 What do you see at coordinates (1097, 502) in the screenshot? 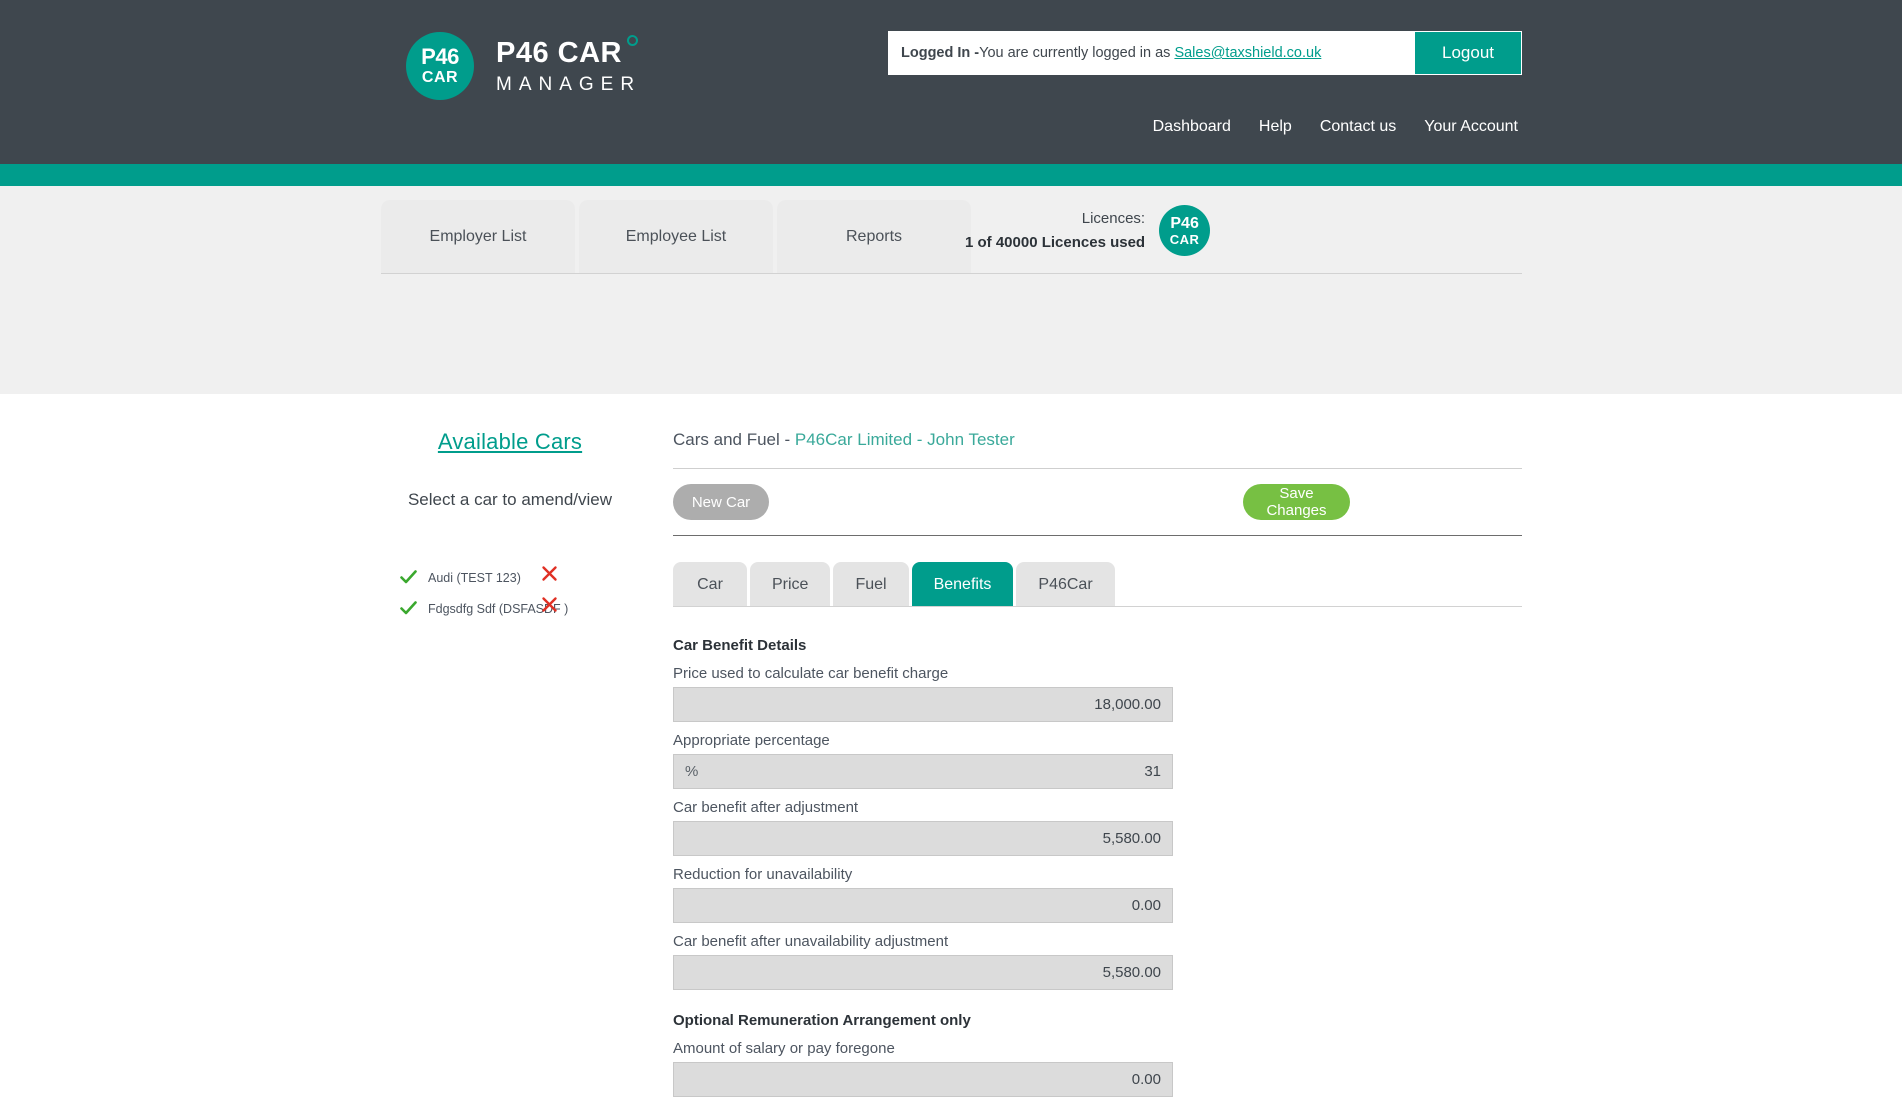
I see `action-button-row: New Car Save Changes` at bounding box center [1097, 502].